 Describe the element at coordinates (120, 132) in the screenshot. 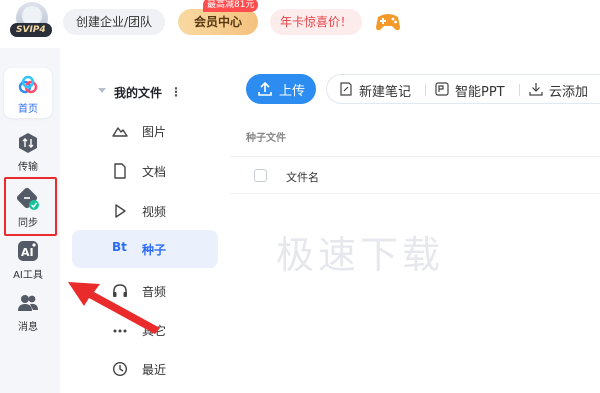

I see `mountain-icon` at that location.